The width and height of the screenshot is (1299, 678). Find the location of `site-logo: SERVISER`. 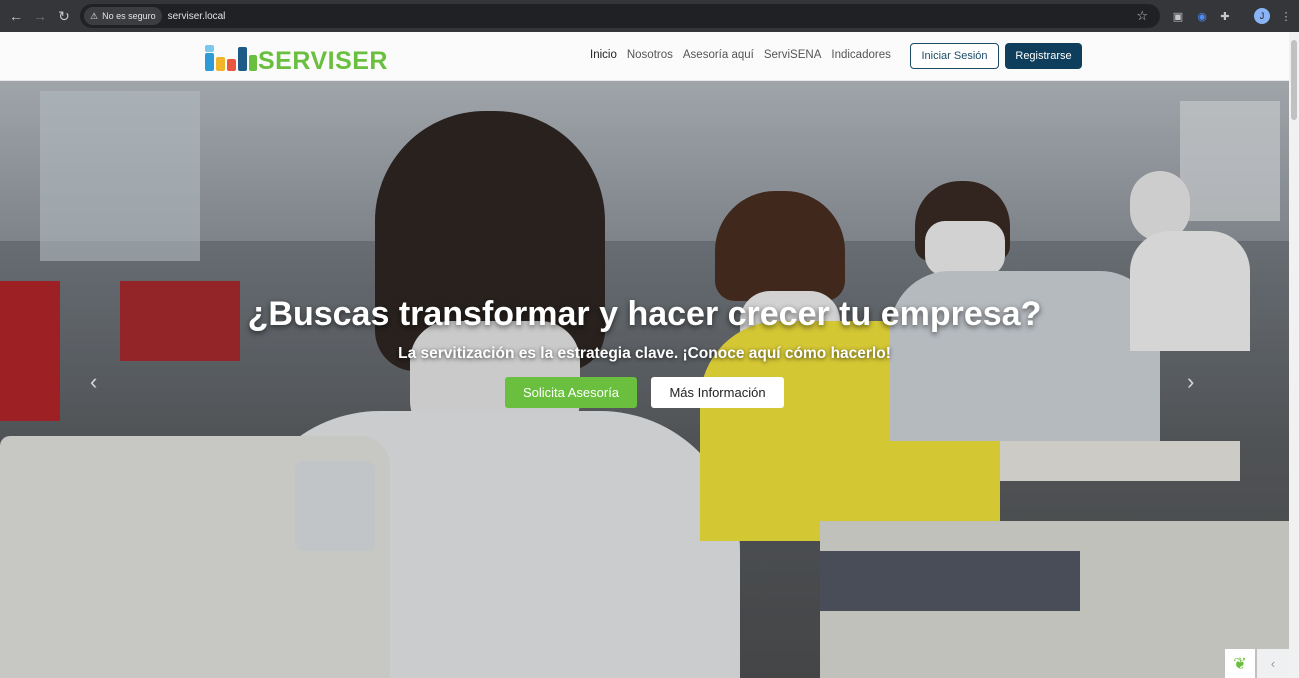

site-logo: SERVISER is located at coordinates (296, 58).